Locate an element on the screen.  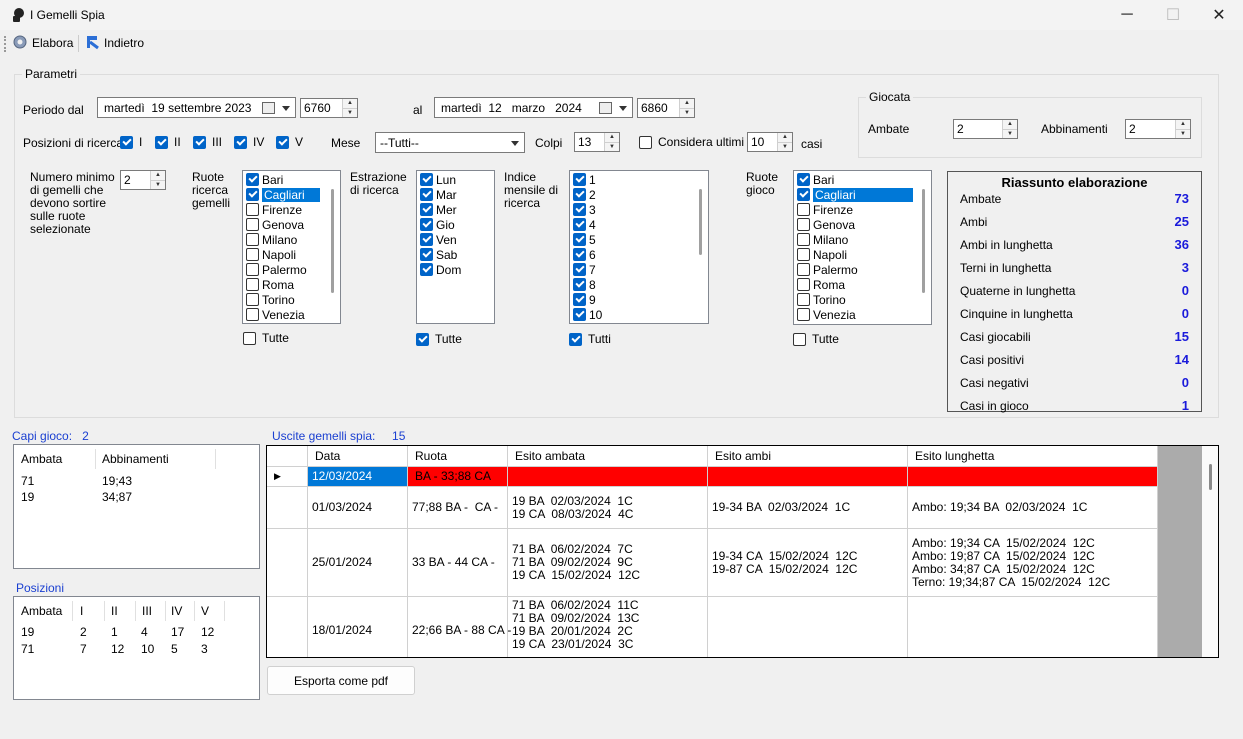
ruote-ricerca-tutte-checkbox: Tutte is located at coordinates (266, 338).